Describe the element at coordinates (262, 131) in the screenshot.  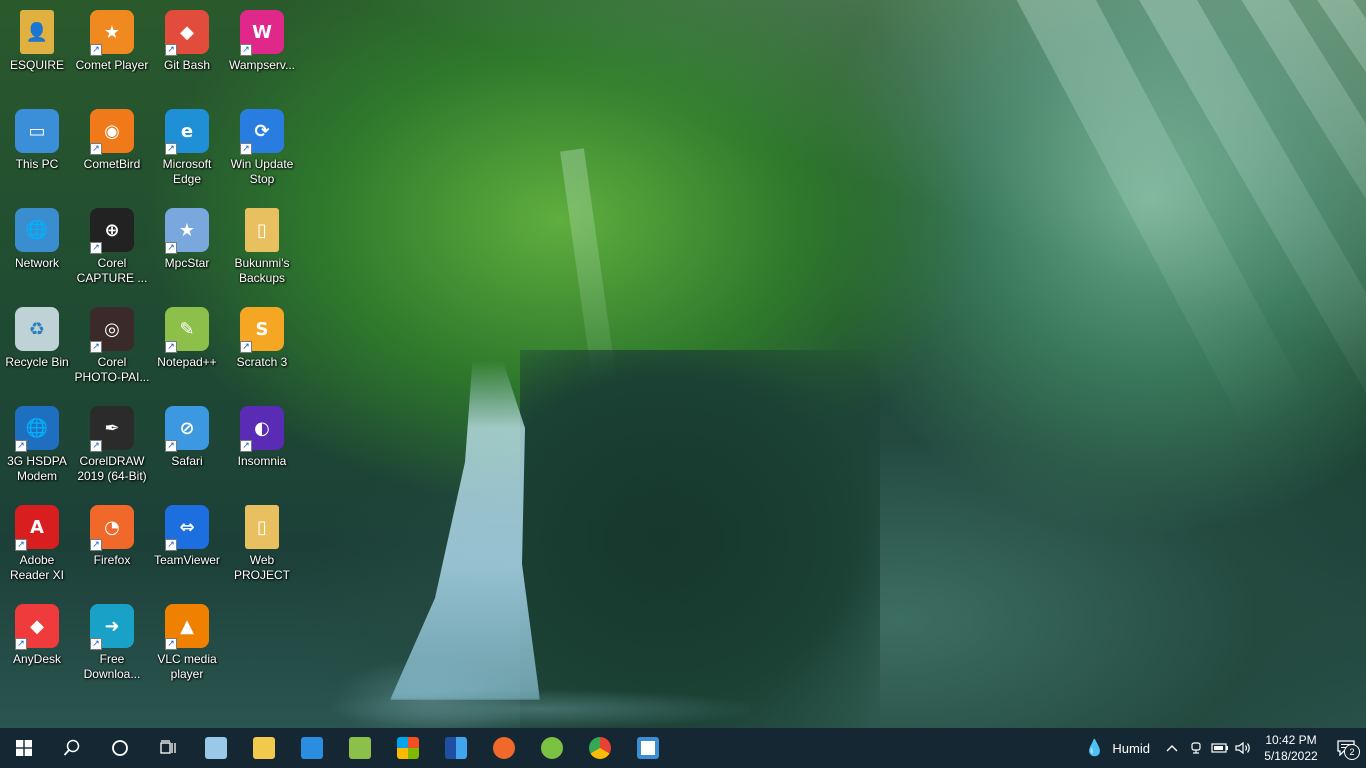
I see `icon-image: ⟳ ↗` at that location.